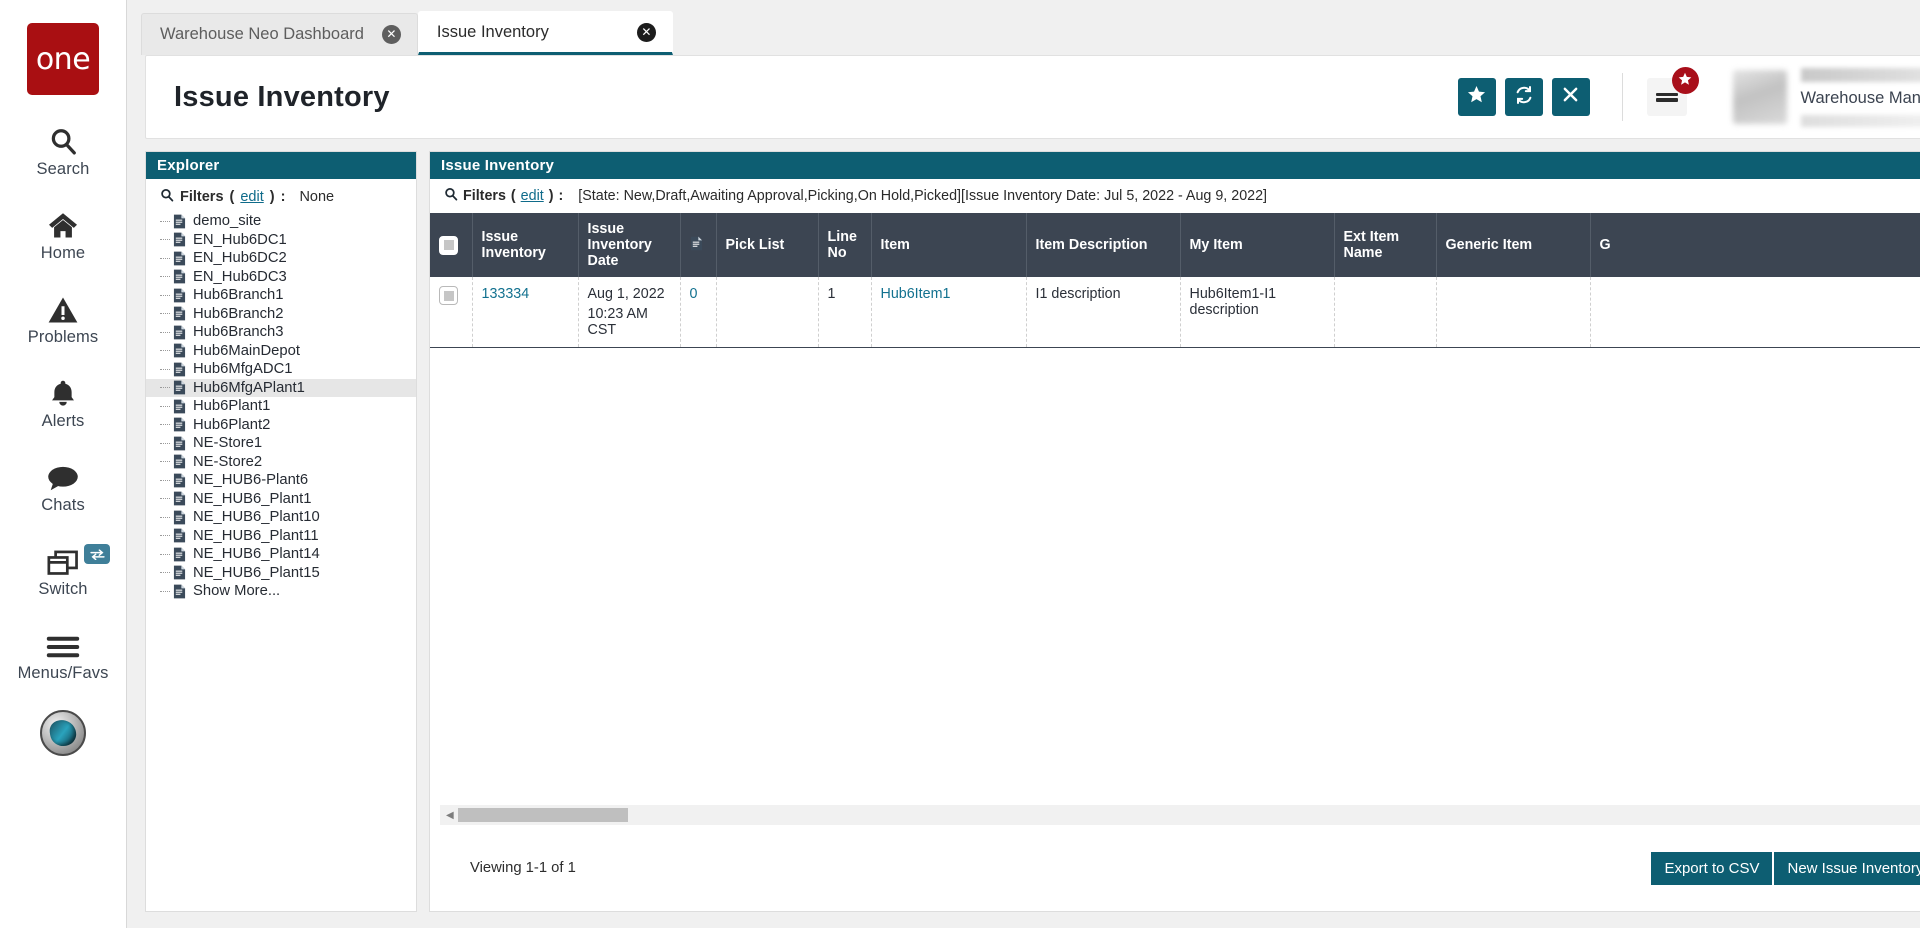 The height and width of the screenshot is (928, 1920). What do you see at coordinates (1103, 245) in the screenshot?
I see `column-header-item_description: Item Description` at bounding box center [1103, 245].